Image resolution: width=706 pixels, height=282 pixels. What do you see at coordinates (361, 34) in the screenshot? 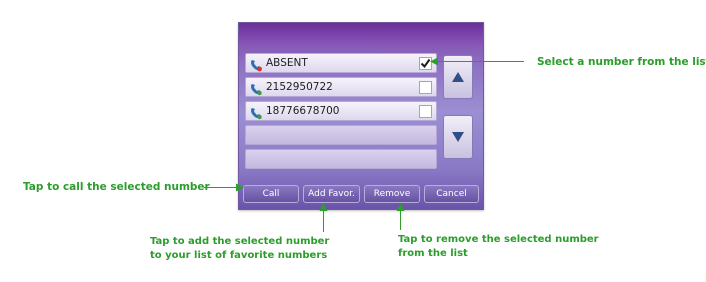
I see `dialog-header` at bounding box center [361, 34].